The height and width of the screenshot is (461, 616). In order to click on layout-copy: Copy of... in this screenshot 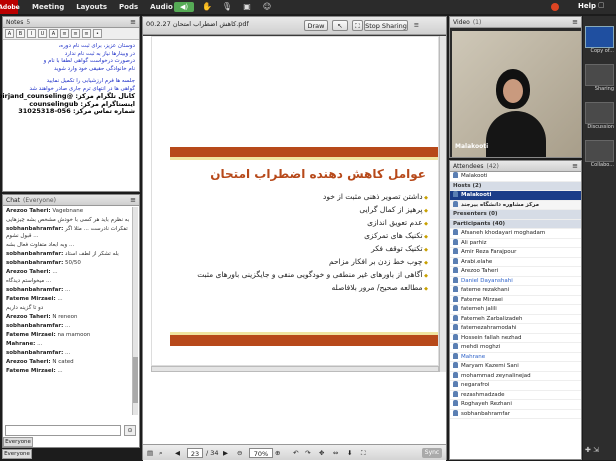, I will do `click(599, 41)`.